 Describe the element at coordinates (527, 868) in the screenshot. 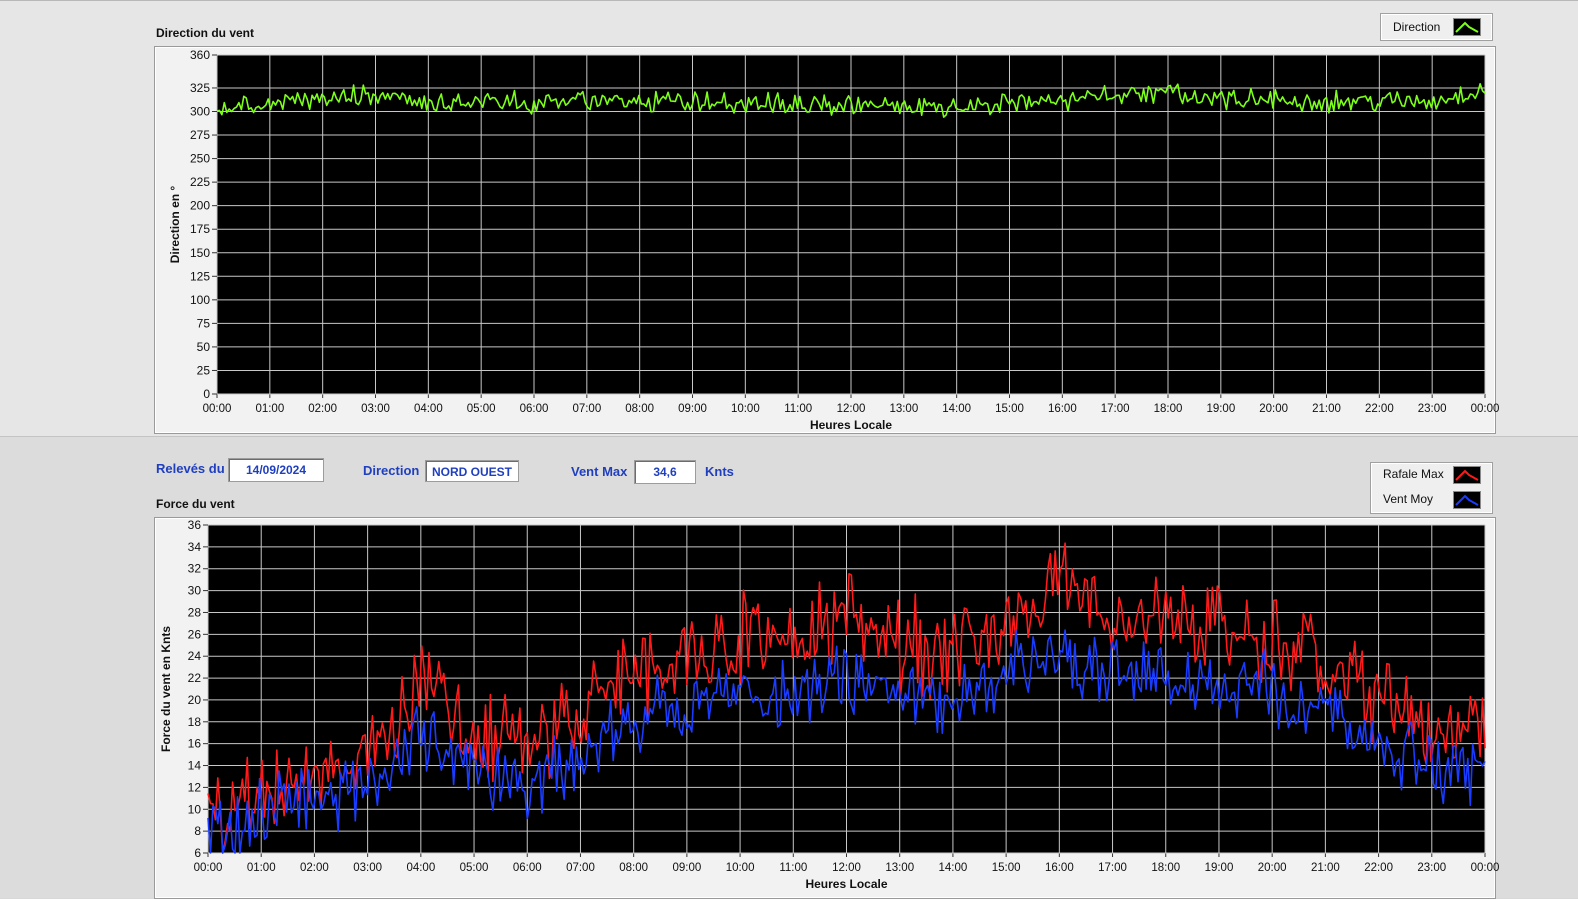

I see `force-x-tick-label: 06:00` at that location.